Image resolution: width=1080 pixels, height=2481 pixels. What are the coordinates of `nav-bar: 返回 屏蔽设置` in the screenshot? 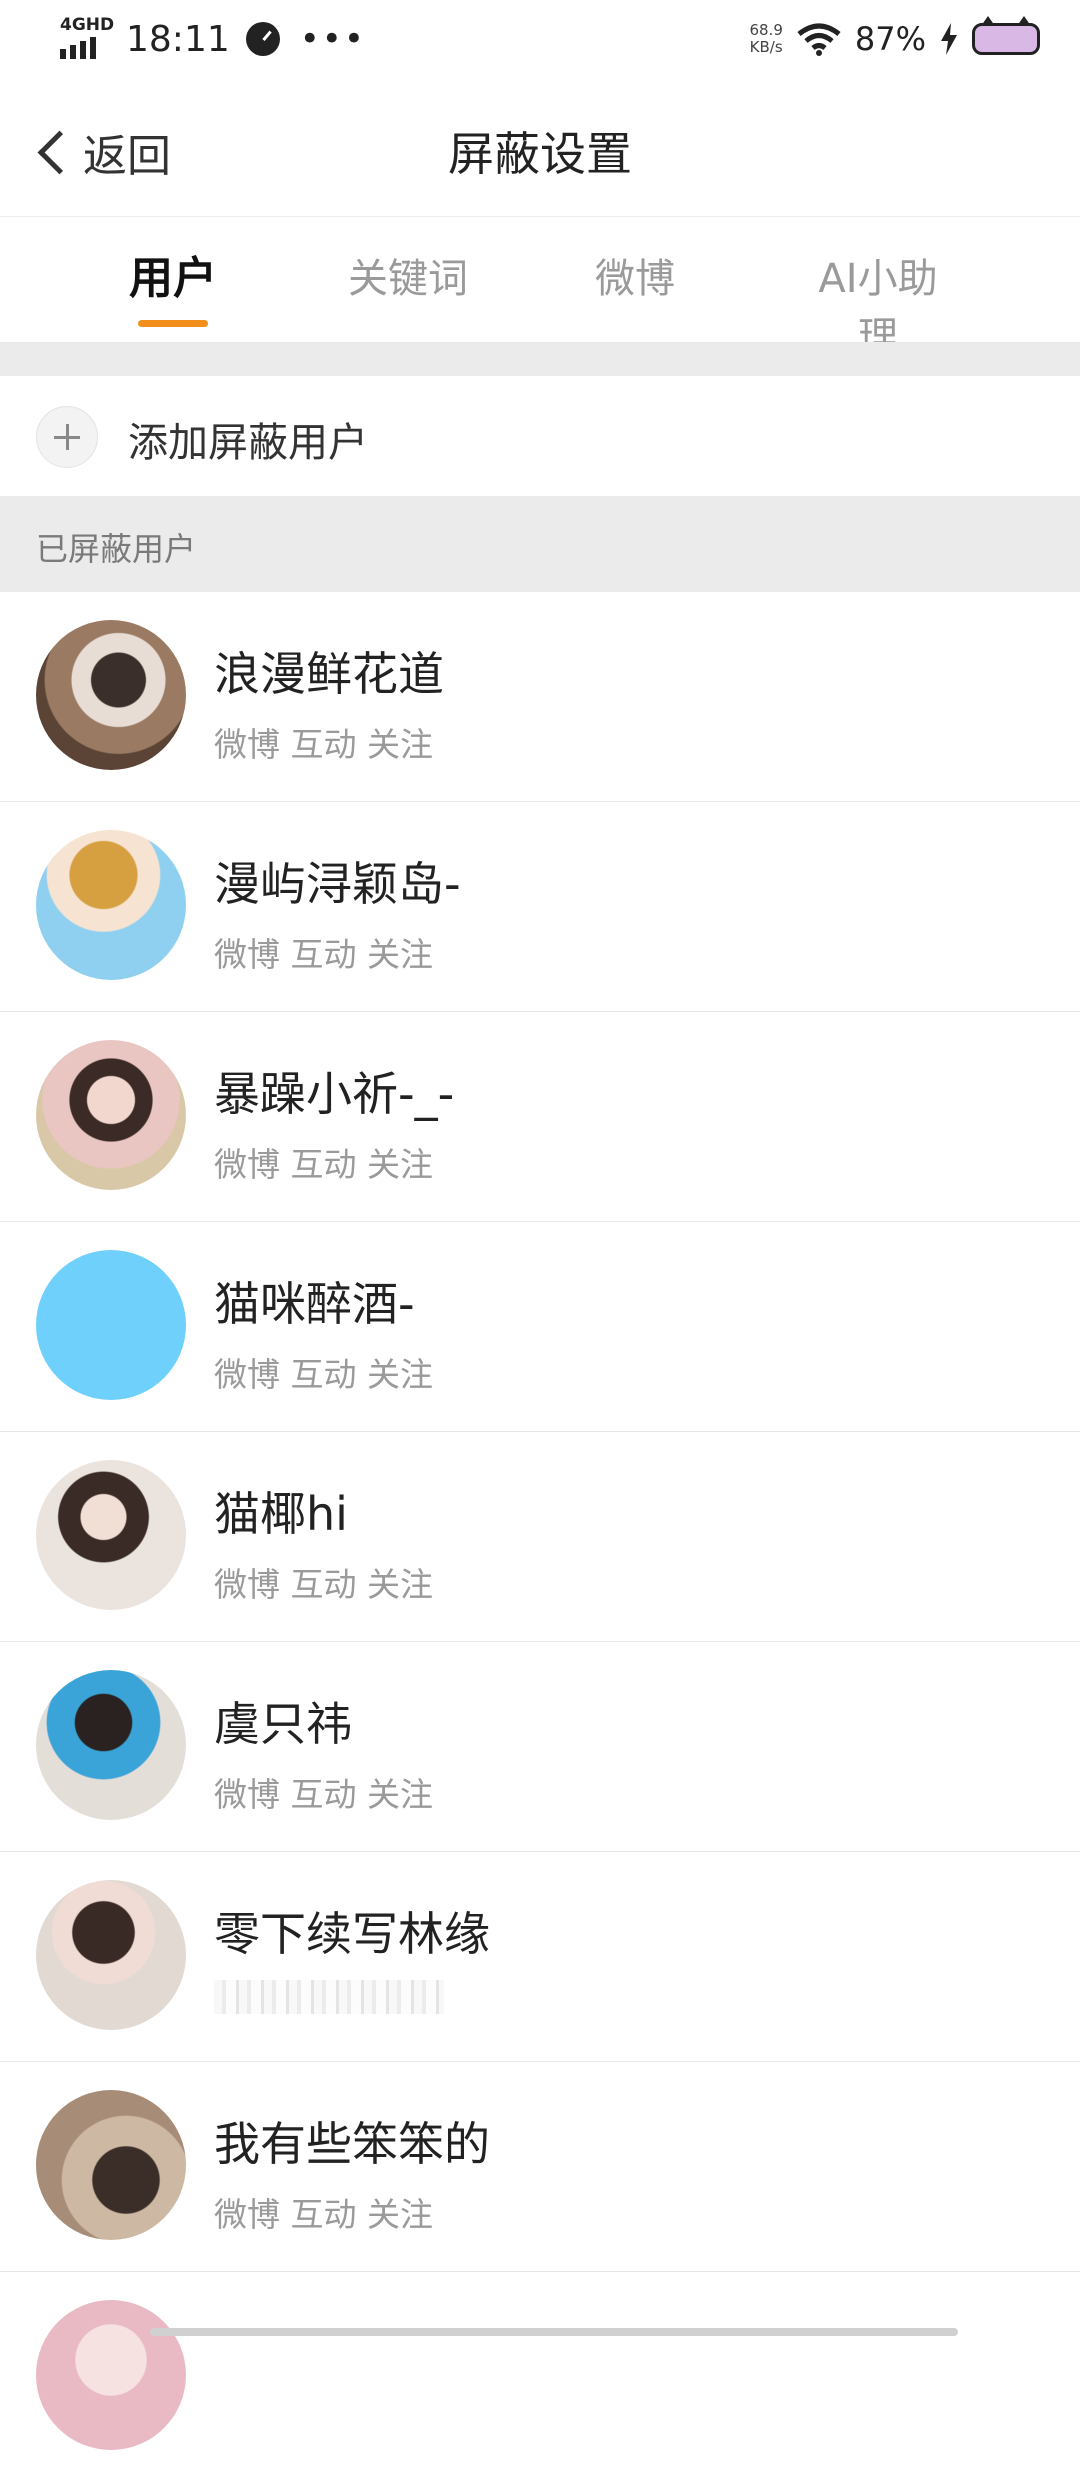 It's located at (540, 148).